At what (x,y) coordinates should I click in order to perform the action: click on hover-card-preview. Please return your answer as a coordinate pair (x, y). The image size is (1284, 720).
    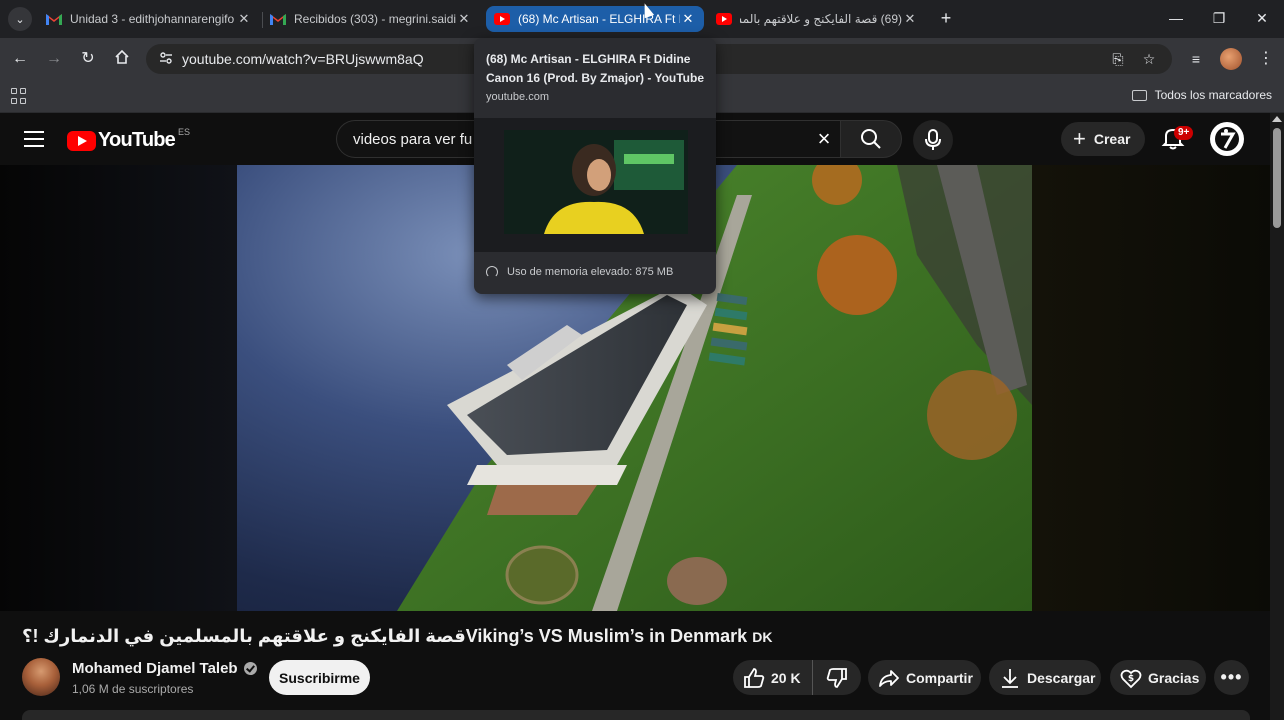
    Looking at the image, I should click on (595, 185).